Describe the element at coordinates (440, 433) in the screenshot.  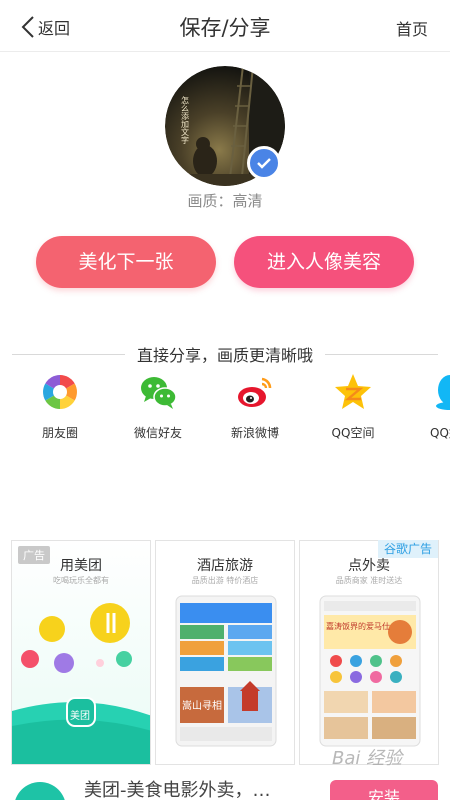
I see `share-label: QQ好友` at that location.